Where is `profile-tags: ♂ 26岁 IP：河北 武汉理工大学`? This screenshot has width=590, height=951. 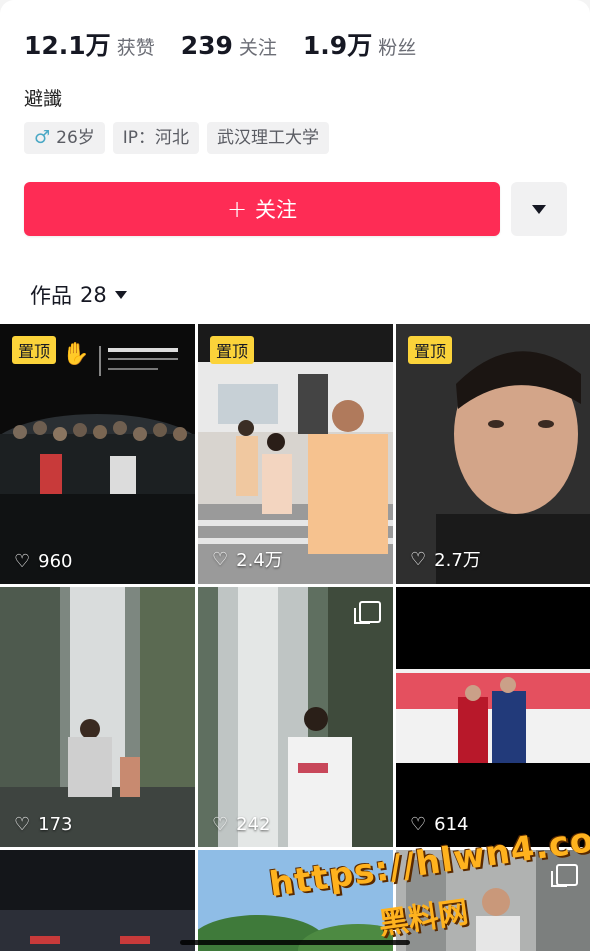
profile-tags: ♂ 26岁 IP：河北 武汉理工大学 is located at coordinates (177, 138).